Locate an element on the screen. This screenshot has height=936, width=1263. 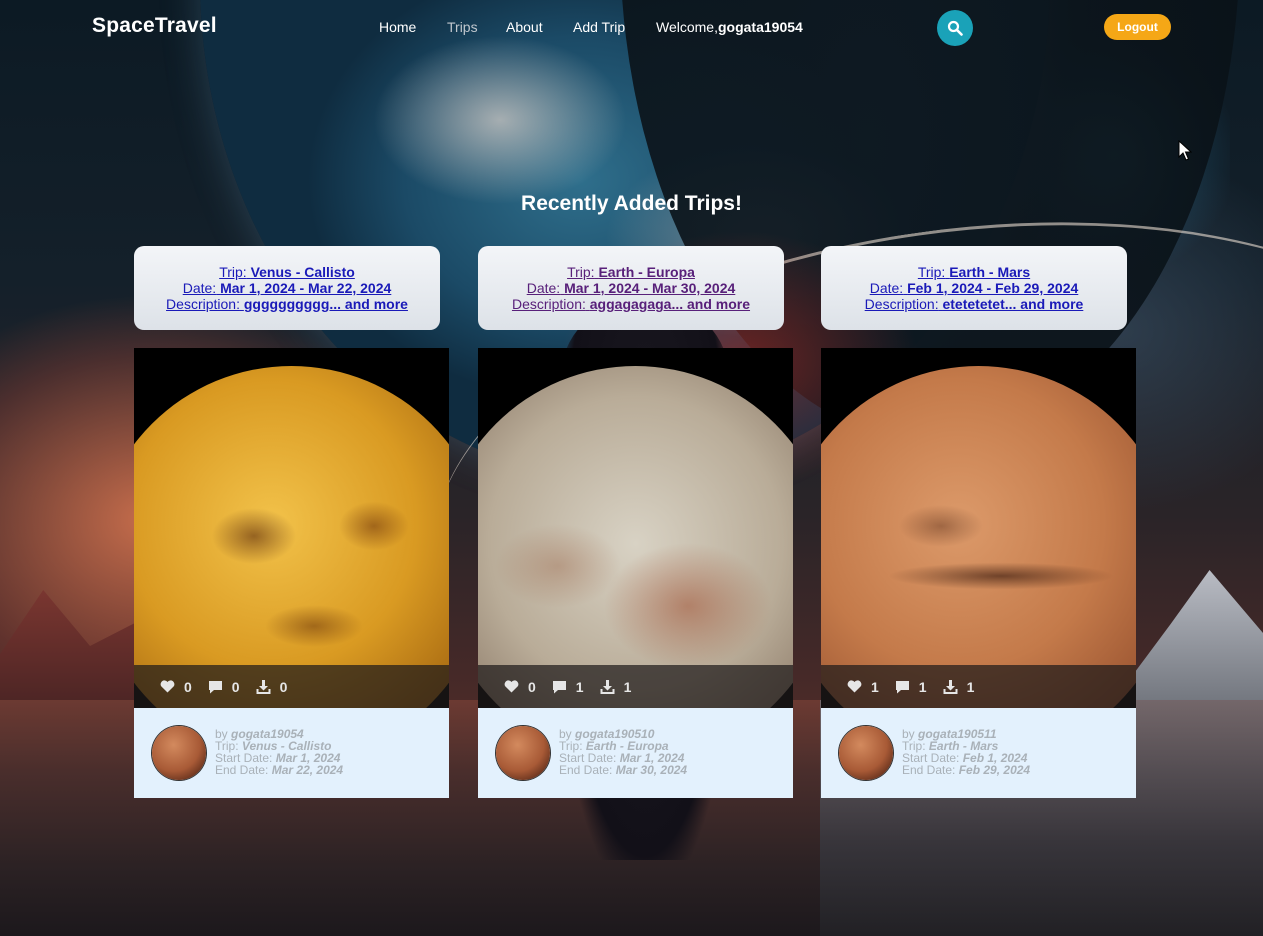
nav-link-trips: Trips is located at coordinates (462, 27).